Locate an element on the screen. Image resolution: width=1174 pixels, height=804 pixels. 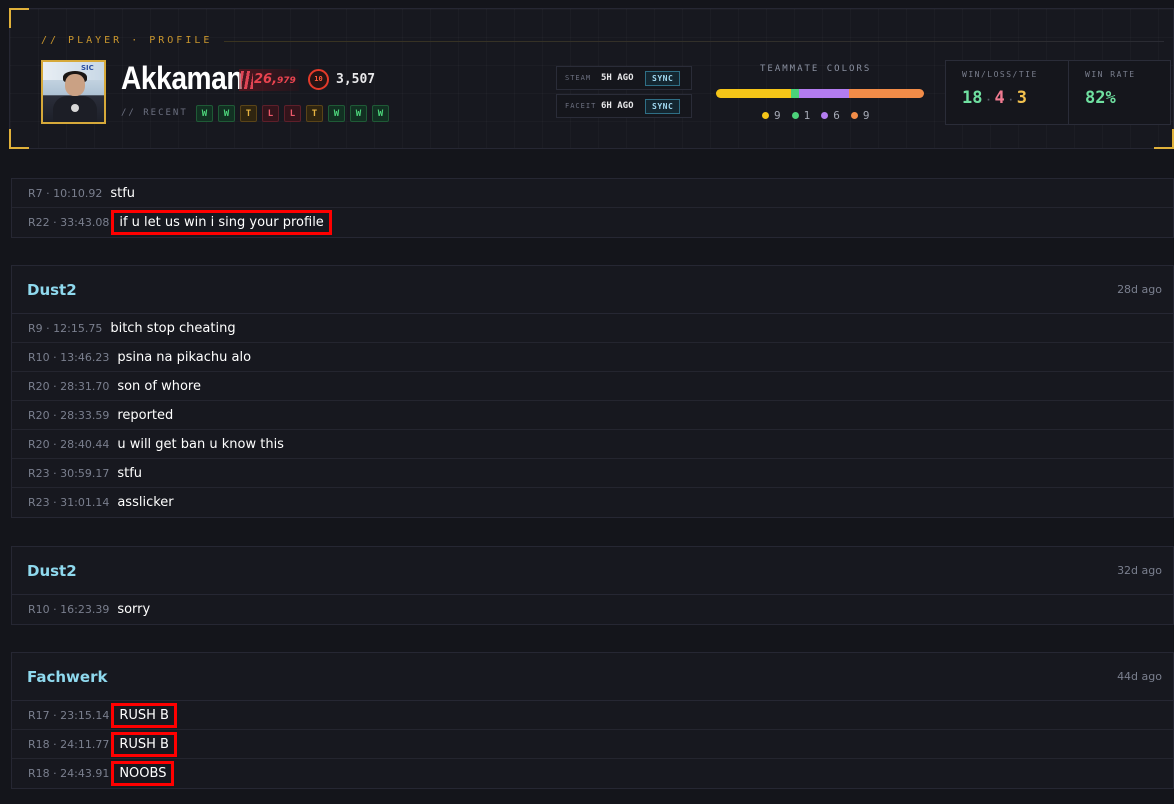
win-loss-tie: WIN/LOSS/TIE 18 · 4 · 3 is located at coordinates (1007, 92).